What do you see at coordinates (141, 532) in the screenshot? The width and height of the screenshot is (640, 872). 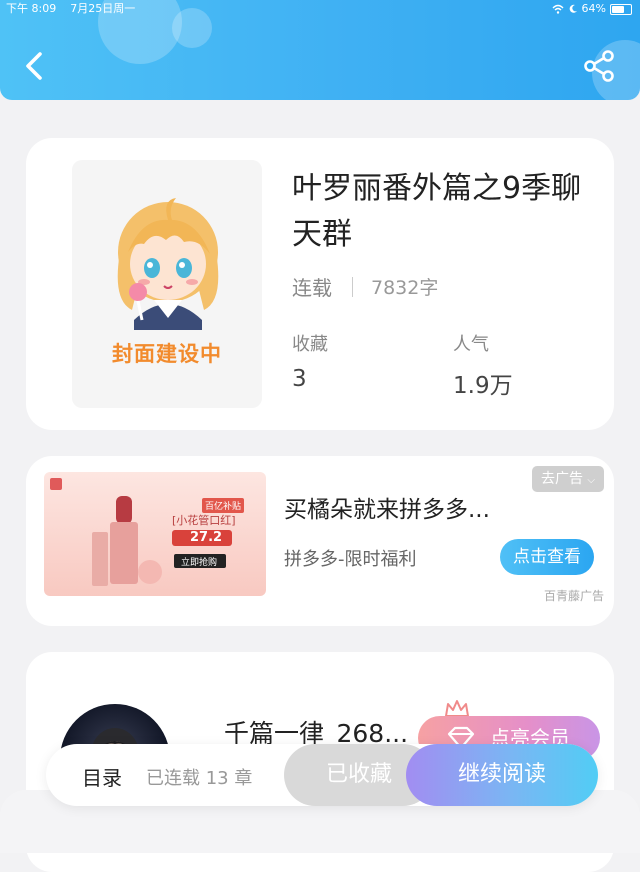 I see `ad-lipstick-graphic` at bounding box center [141, 532].